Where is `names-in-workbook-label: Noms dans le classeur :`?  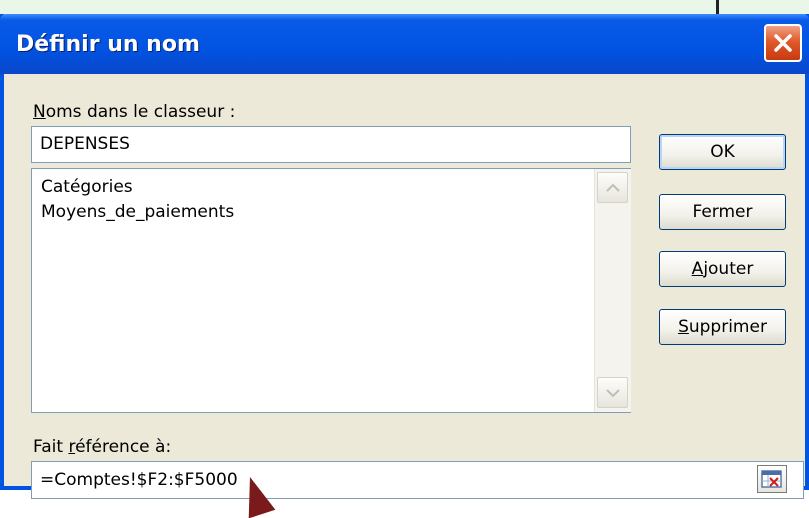 names-in-workbook-label: Noms dans le classeur : is located at coordinates (134, 112).